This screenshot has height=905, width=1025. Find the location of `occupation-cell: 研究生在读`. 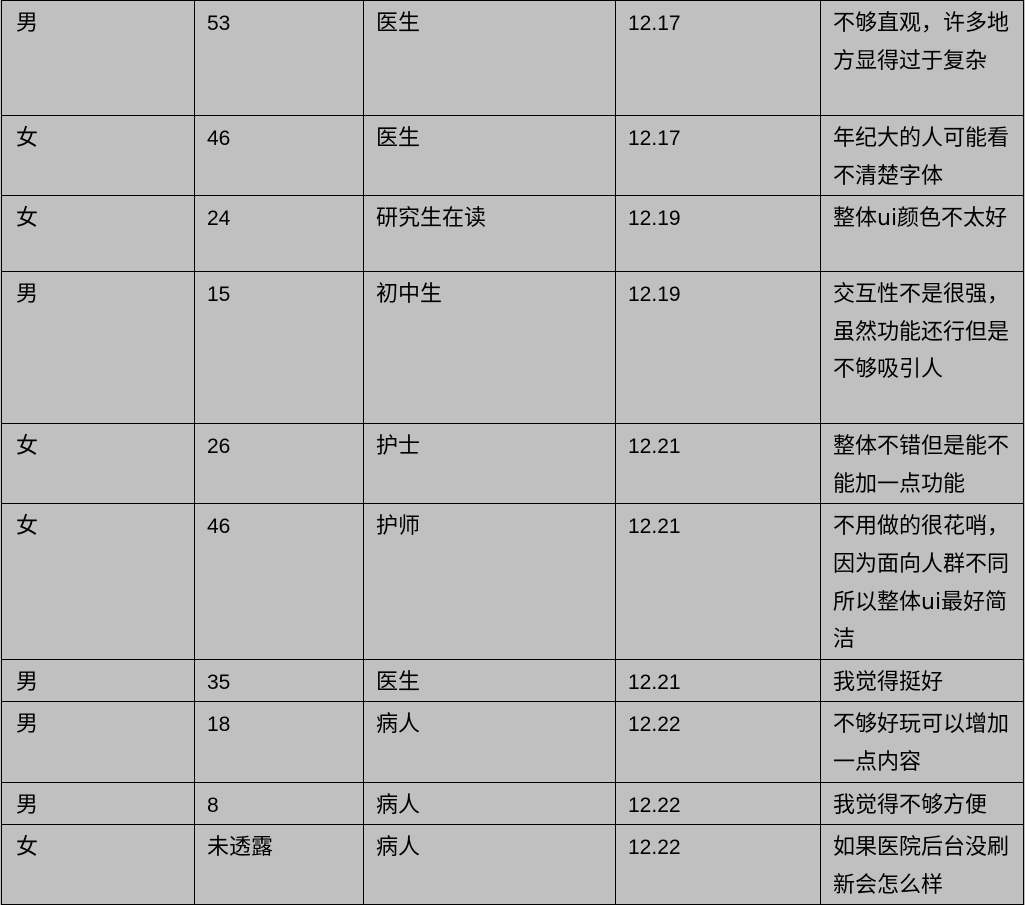

occupation-cell: 研究生在读 is located at coordinates (489, 234).